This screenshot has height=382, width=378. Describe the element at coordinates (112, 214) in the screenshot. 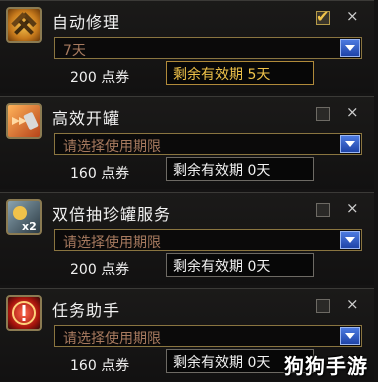

I see `service-title: 双倍抽珍罐服务` at that location.